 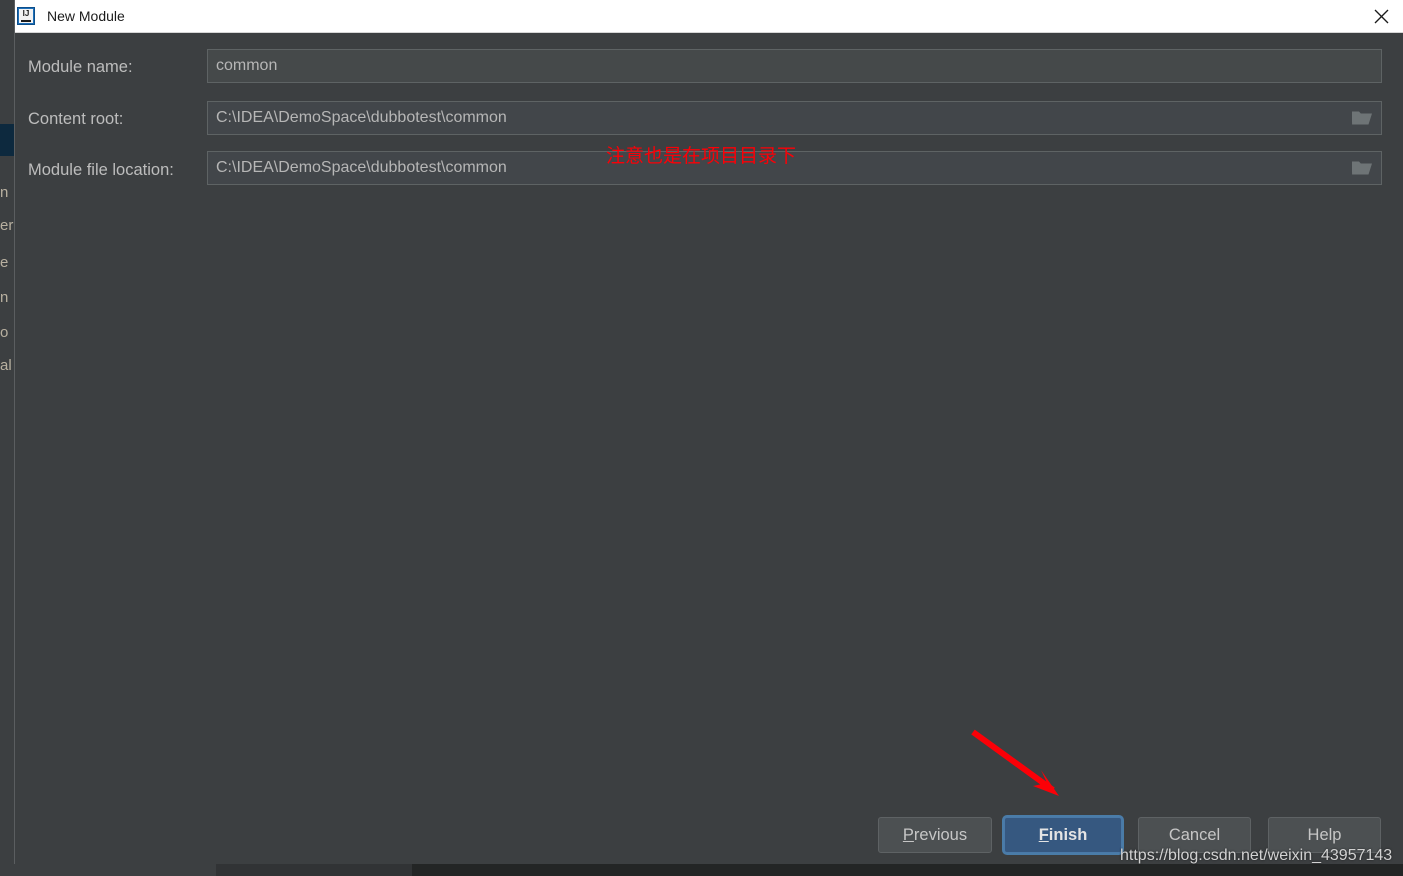 What do you see at coordinates (1380, 16) in the screenshot?
I see `close-icon` at bounding box center [1380, 16].